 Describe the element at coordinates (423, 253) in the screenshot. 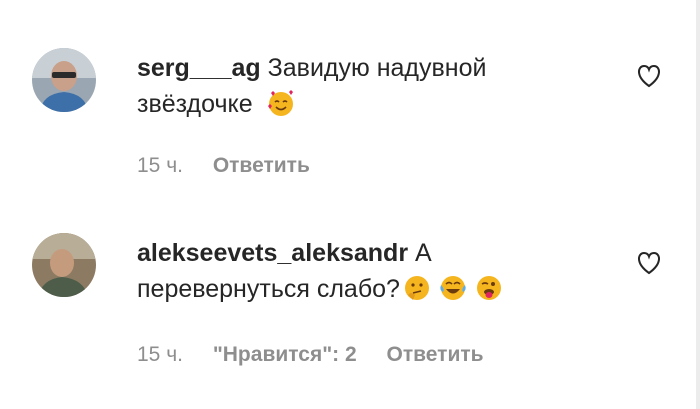

I see `comment-text: А` at that location.